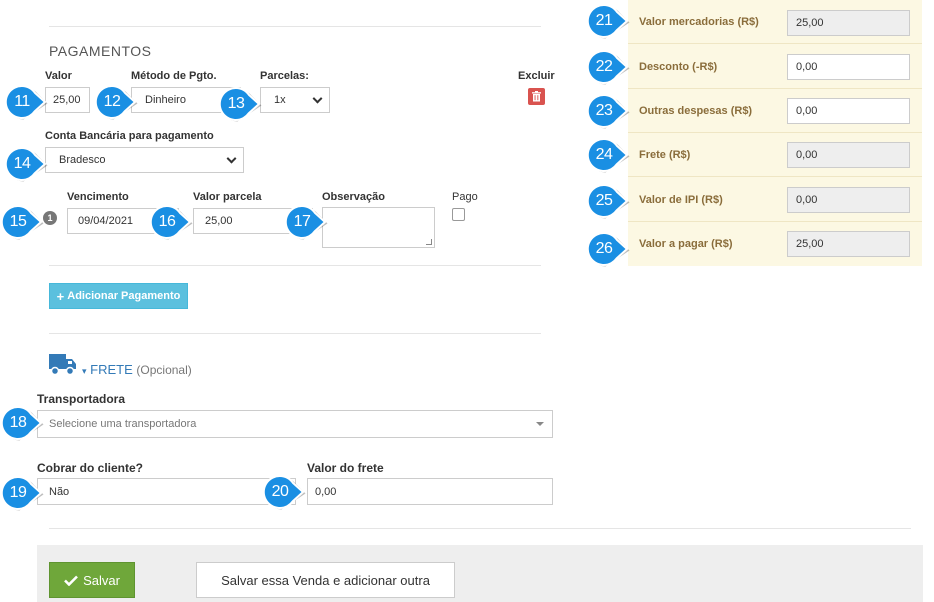  What do you see at coordinates (84, 371) in the screenshot?
I see `caret-down-icon: ▾` at bounding box center [84, 371].